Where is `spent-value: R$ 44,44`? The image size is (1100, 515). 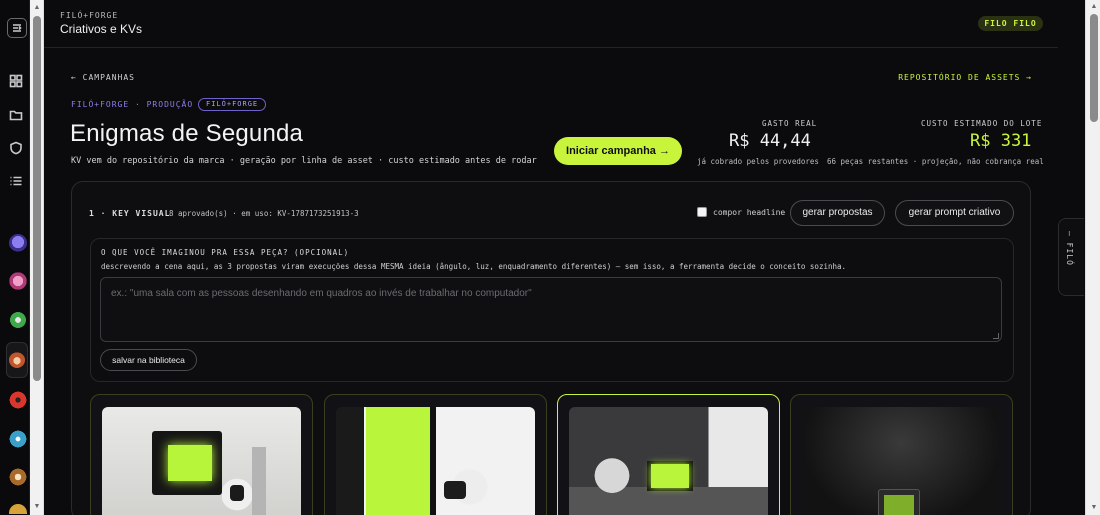 spent-value: R$ 44,44 is located at coordinates (770, 141).